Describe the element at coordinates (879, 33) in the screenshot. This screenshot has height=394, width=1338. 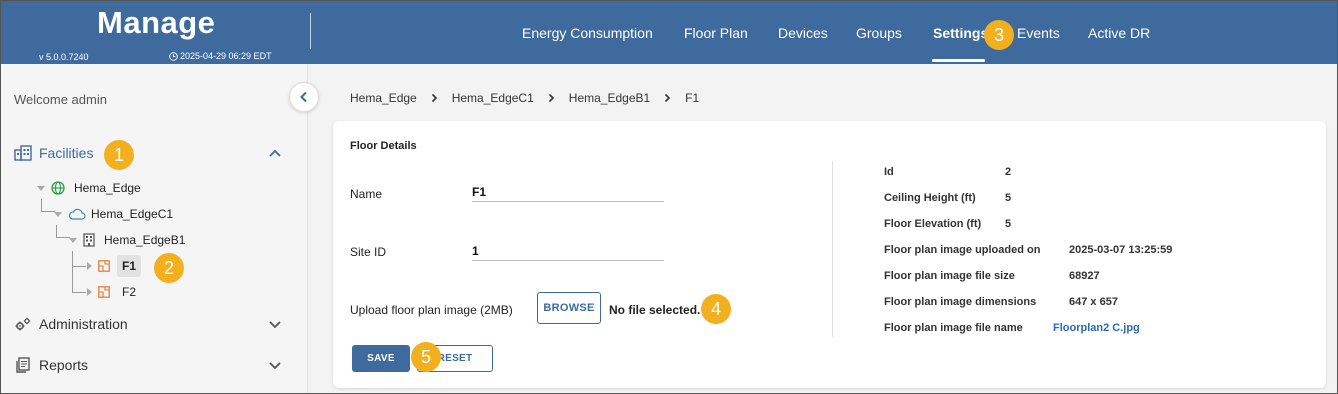
I see `nav-groups: Groups` at that location.